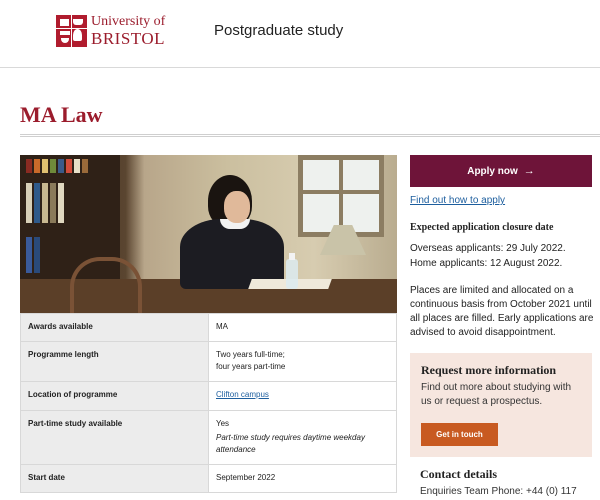  Describe the element at coordinates (486, 263) in the screenshot. I see `home-closure-text: Home applicants: 12 August 2022.` at that location.